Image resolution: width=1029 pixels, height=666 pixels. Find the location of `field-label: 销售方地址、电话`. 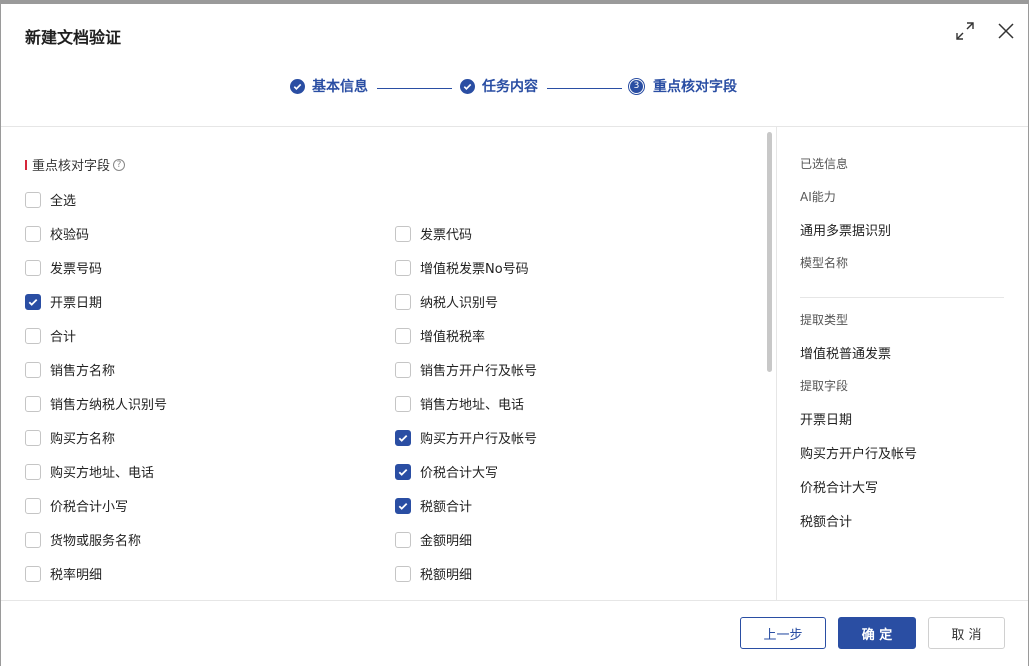

field-label: 销售方地址、电话 is located at coordinates (472, 405).